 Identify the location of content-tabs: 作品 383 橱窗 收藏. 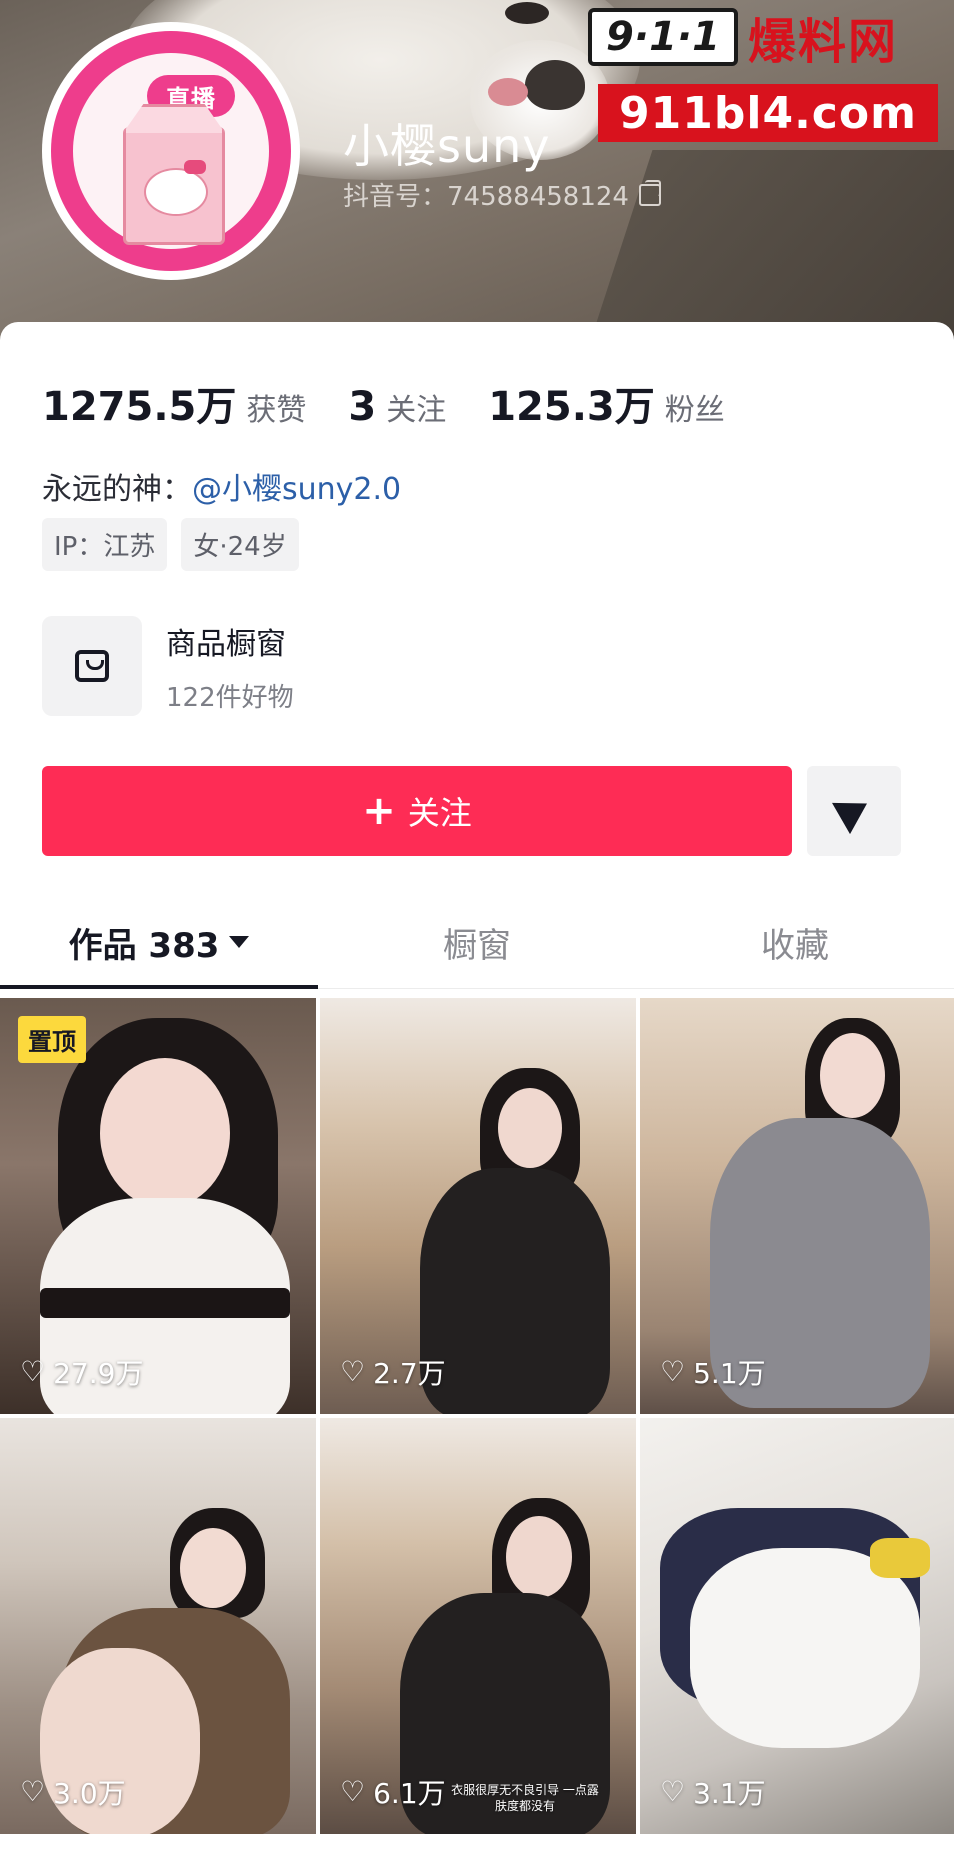
(477, 942).